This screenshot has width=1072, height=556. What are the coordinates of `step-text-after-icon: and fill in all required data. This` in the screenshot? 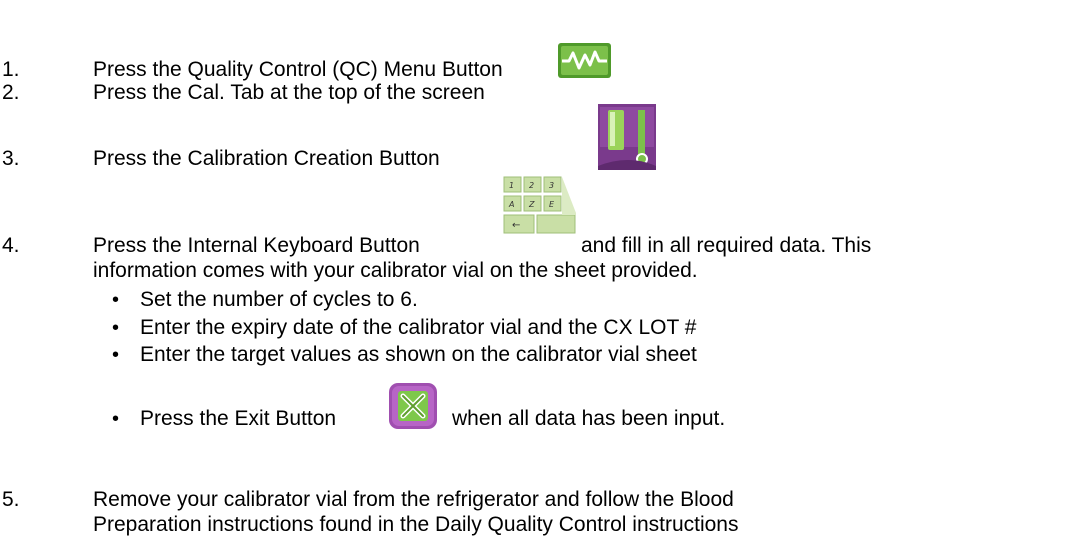 It's located at (726, 245).